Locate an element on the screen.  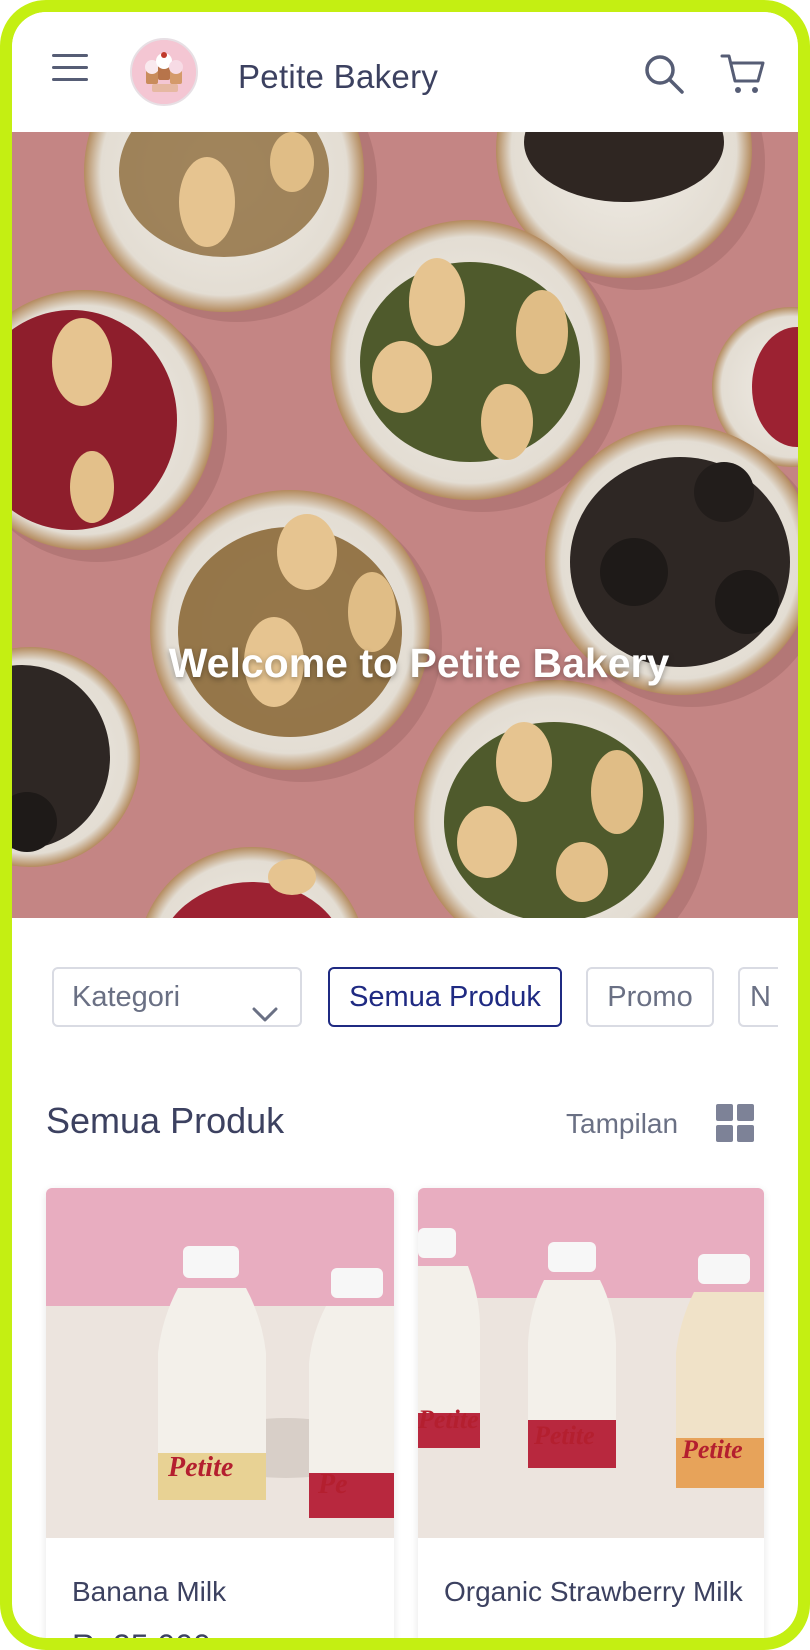
filter-bar: Kategori Semua Produk Promo N is located at coordinates (405, 1002).